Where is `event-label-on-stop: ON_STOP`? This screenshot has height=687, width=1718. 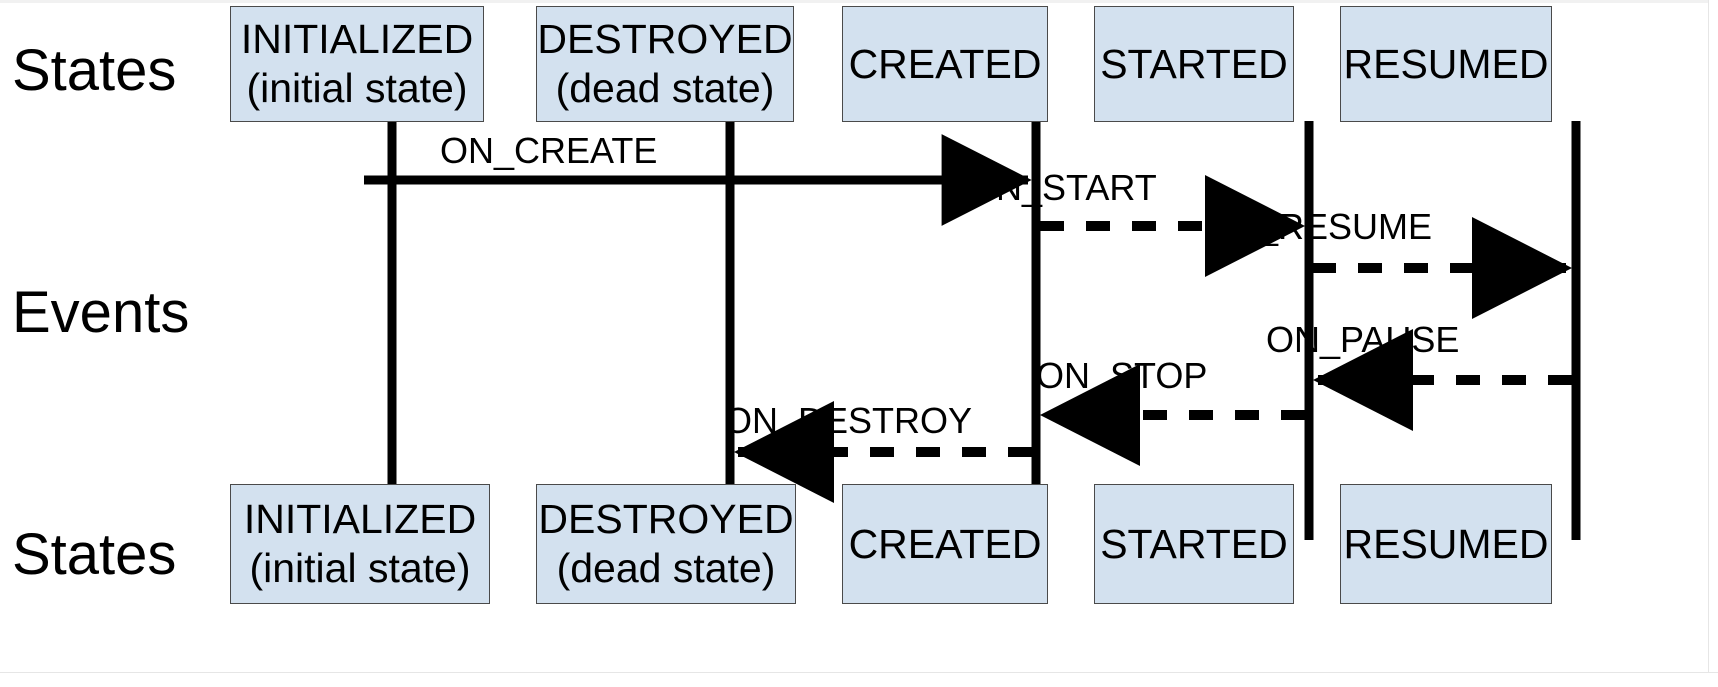 event-label-on-stop: ON_STOP is located at coordinates (1122, 375).